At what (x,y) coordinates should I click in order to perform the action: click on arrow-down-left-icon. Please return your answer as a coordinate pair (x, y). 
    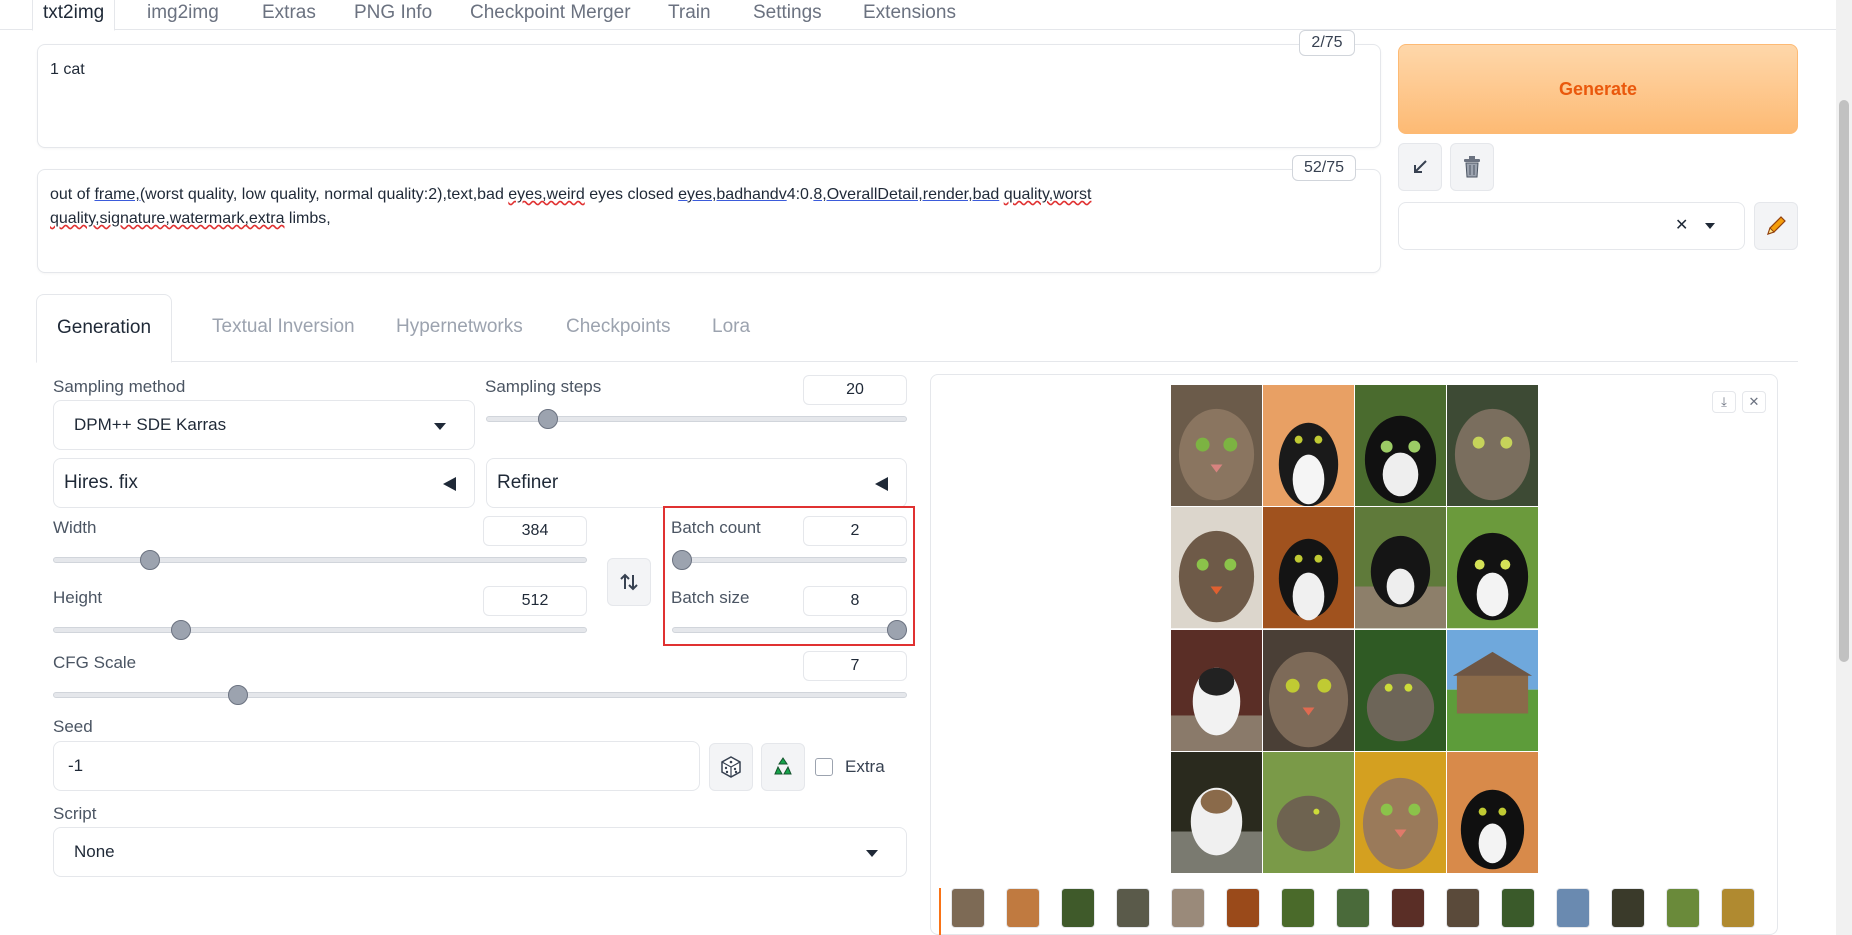
    Looking at the image, I should click on (1420, 166).